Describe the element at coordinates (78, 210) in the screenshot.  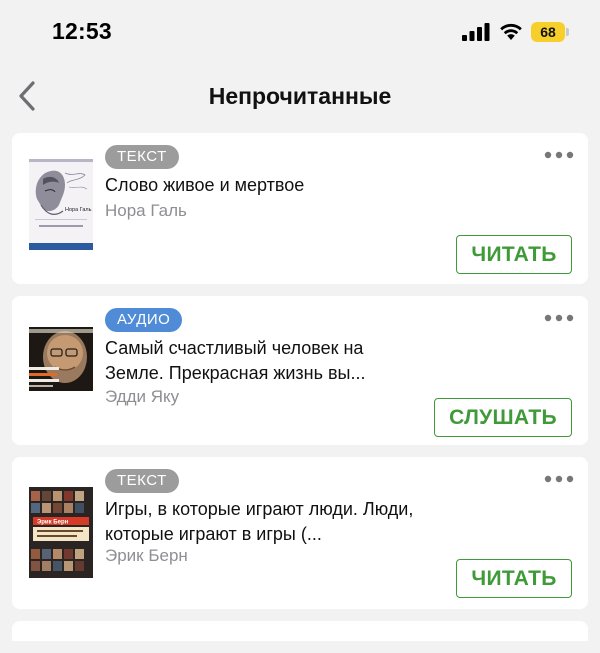
I see `cover-author-text: Нора Галь` at that location.